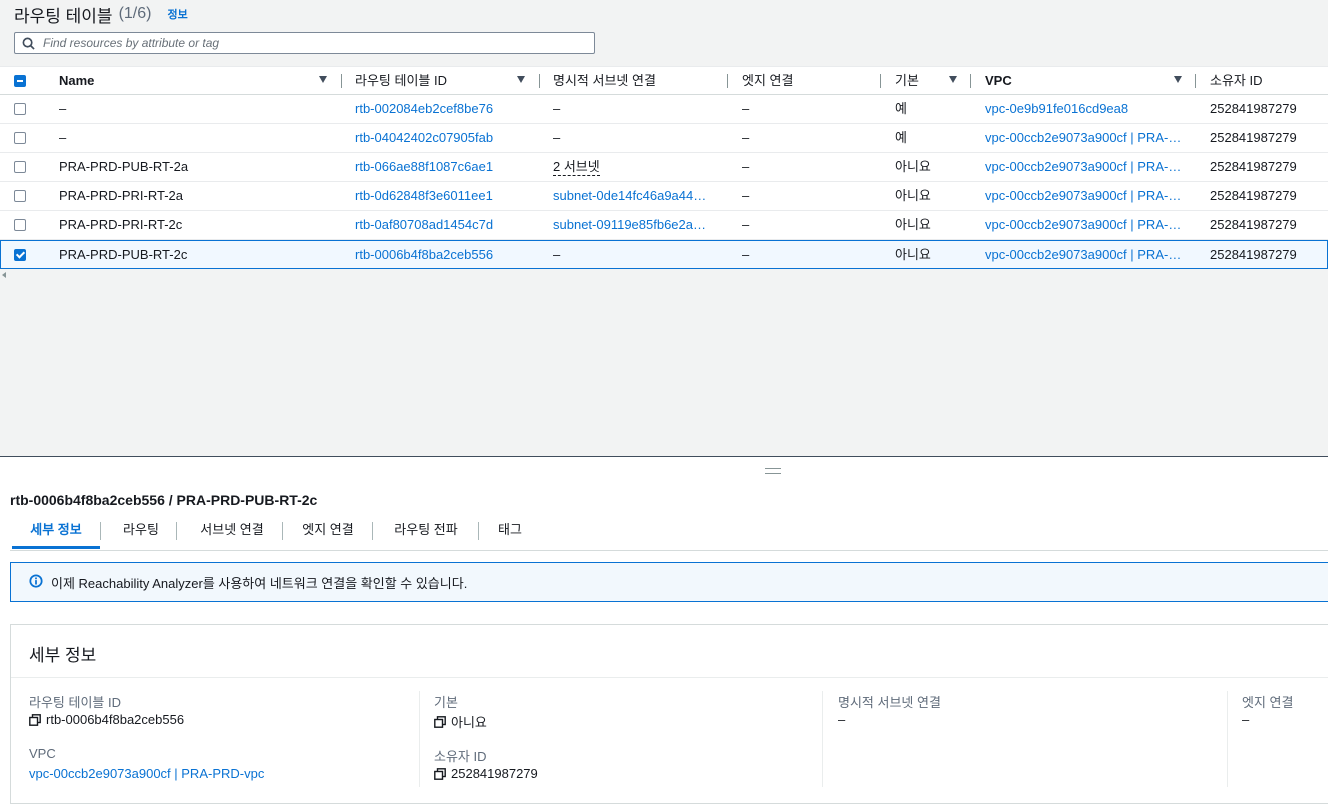  Describe the element at coordinates (445, 225) in the screenshot. I see `cell-rtb-id-link: rtb-0af80708ad1454c7d` at that location.